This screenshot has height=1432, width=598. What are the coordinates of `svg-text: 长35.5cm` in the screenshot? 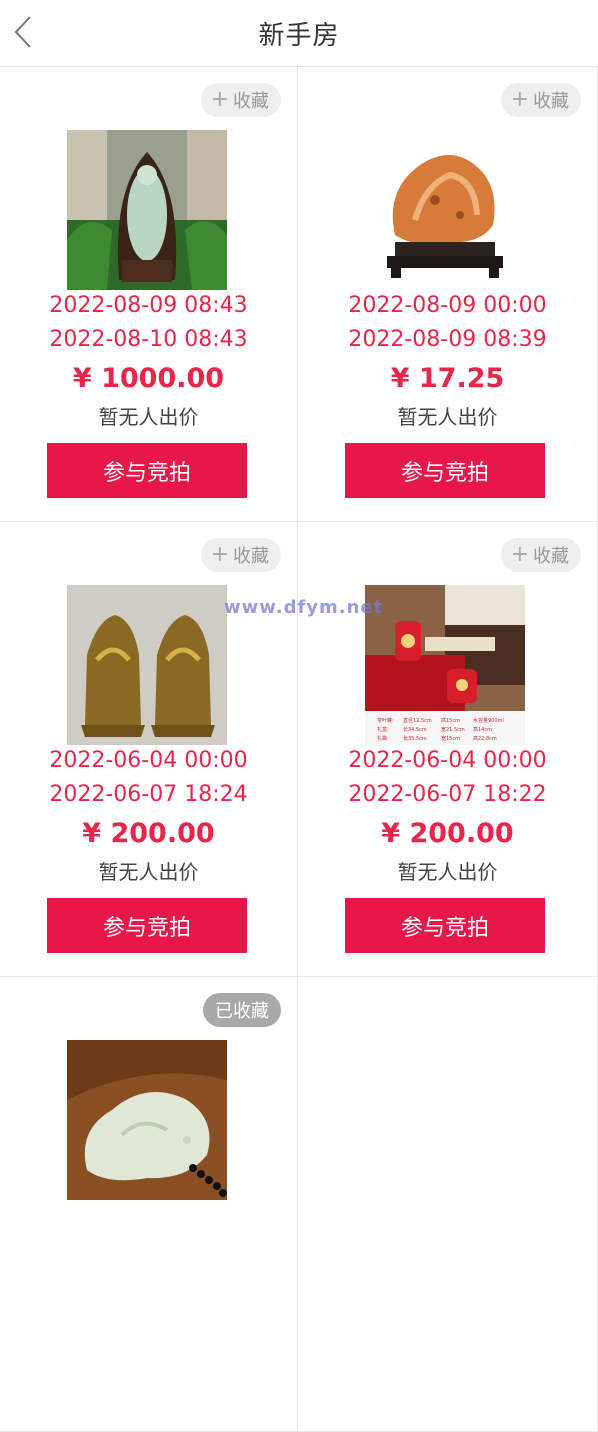 It's located at (415, 738).